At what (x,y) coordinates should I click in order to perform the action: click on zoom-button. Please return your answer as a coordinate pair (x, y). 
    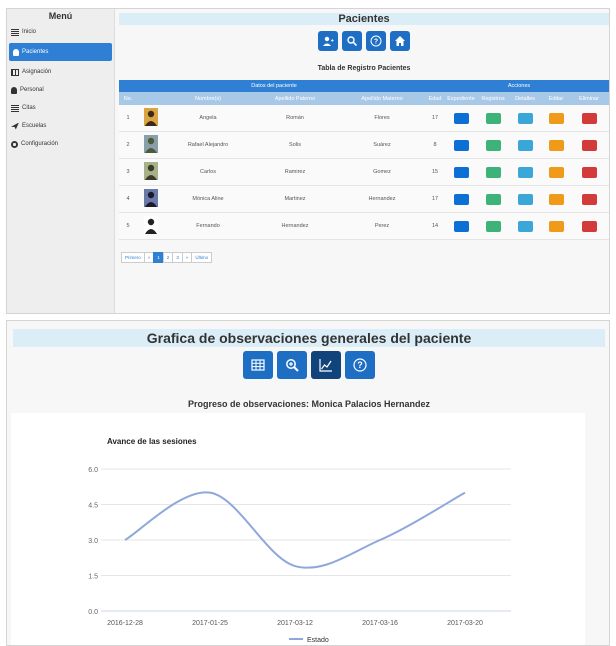
    Looking at the image, I should click on (292, 365).